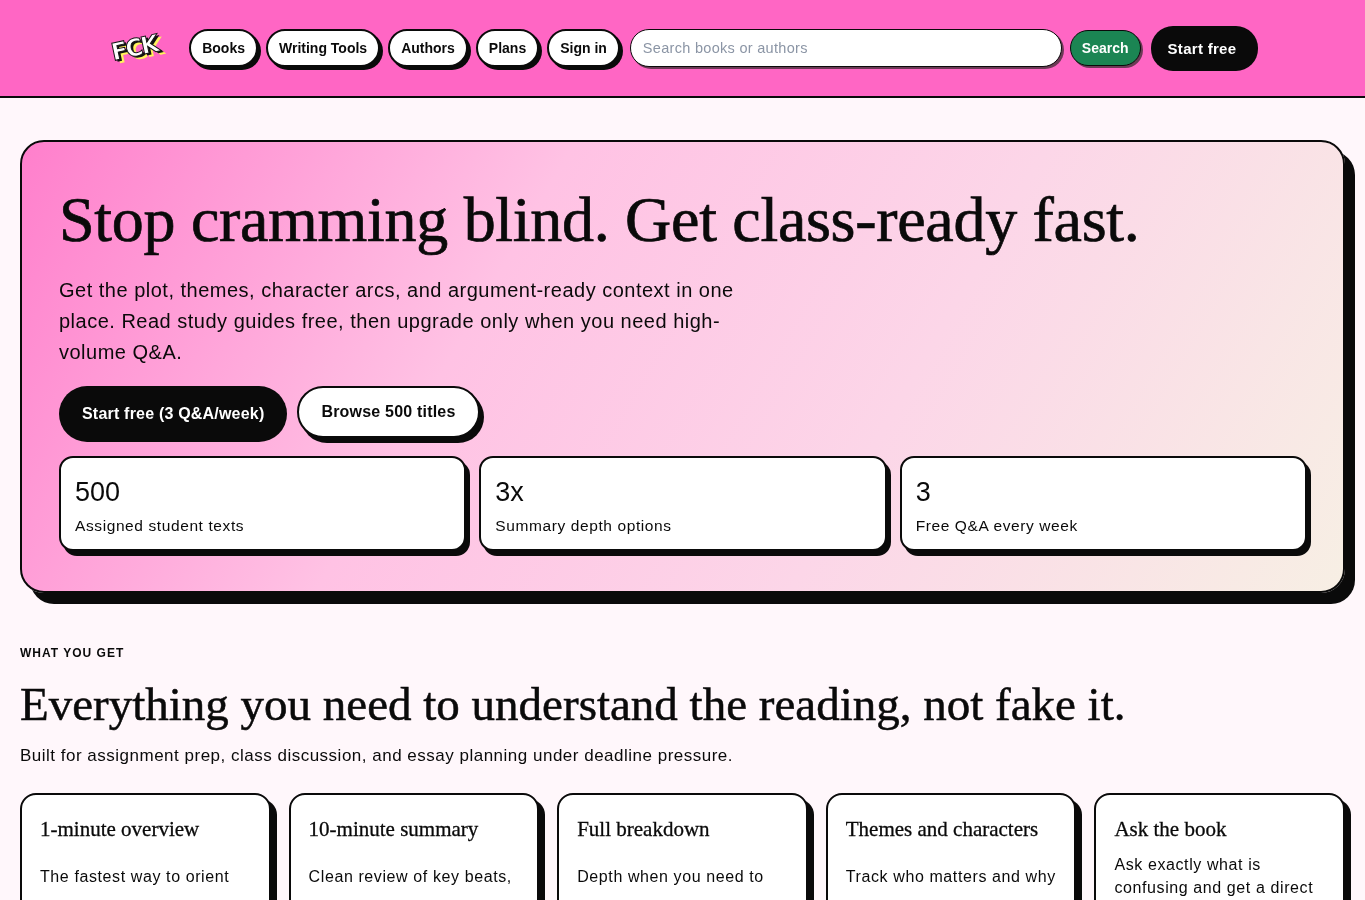  What do you see at coordinates (1214, 877) in the screenshot?
I see `feature-description: Ask exactly what is confusing and get a direct` at bounding box center [1214, 877].